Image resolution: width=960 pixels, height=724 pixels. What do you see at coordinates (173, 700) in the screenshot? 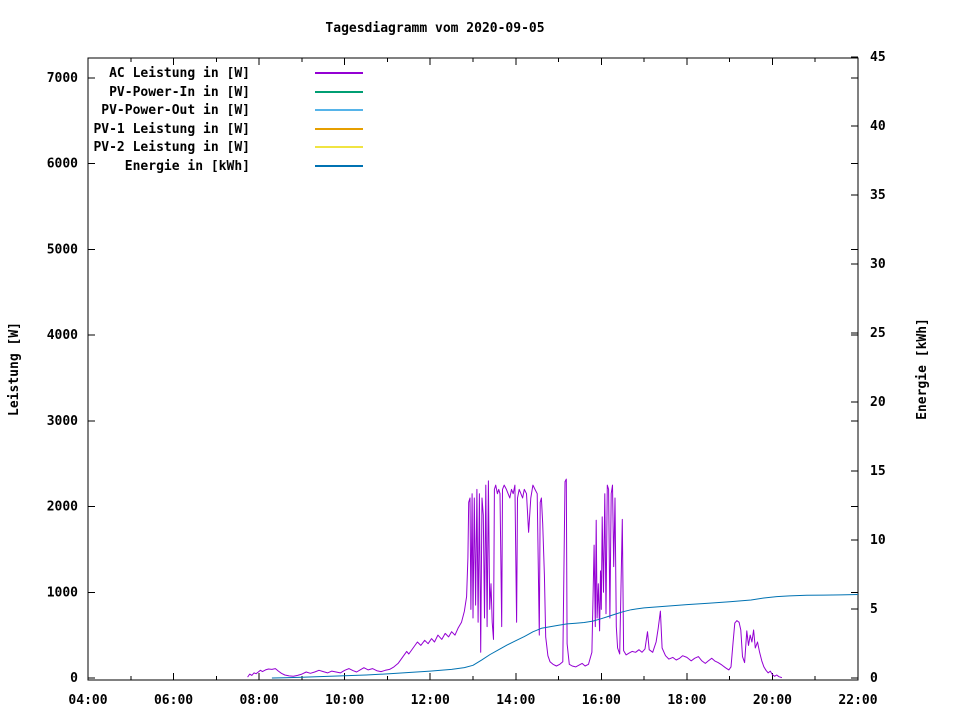
I see `x-tick-label: 06:00` at bounding box center [173, 700].